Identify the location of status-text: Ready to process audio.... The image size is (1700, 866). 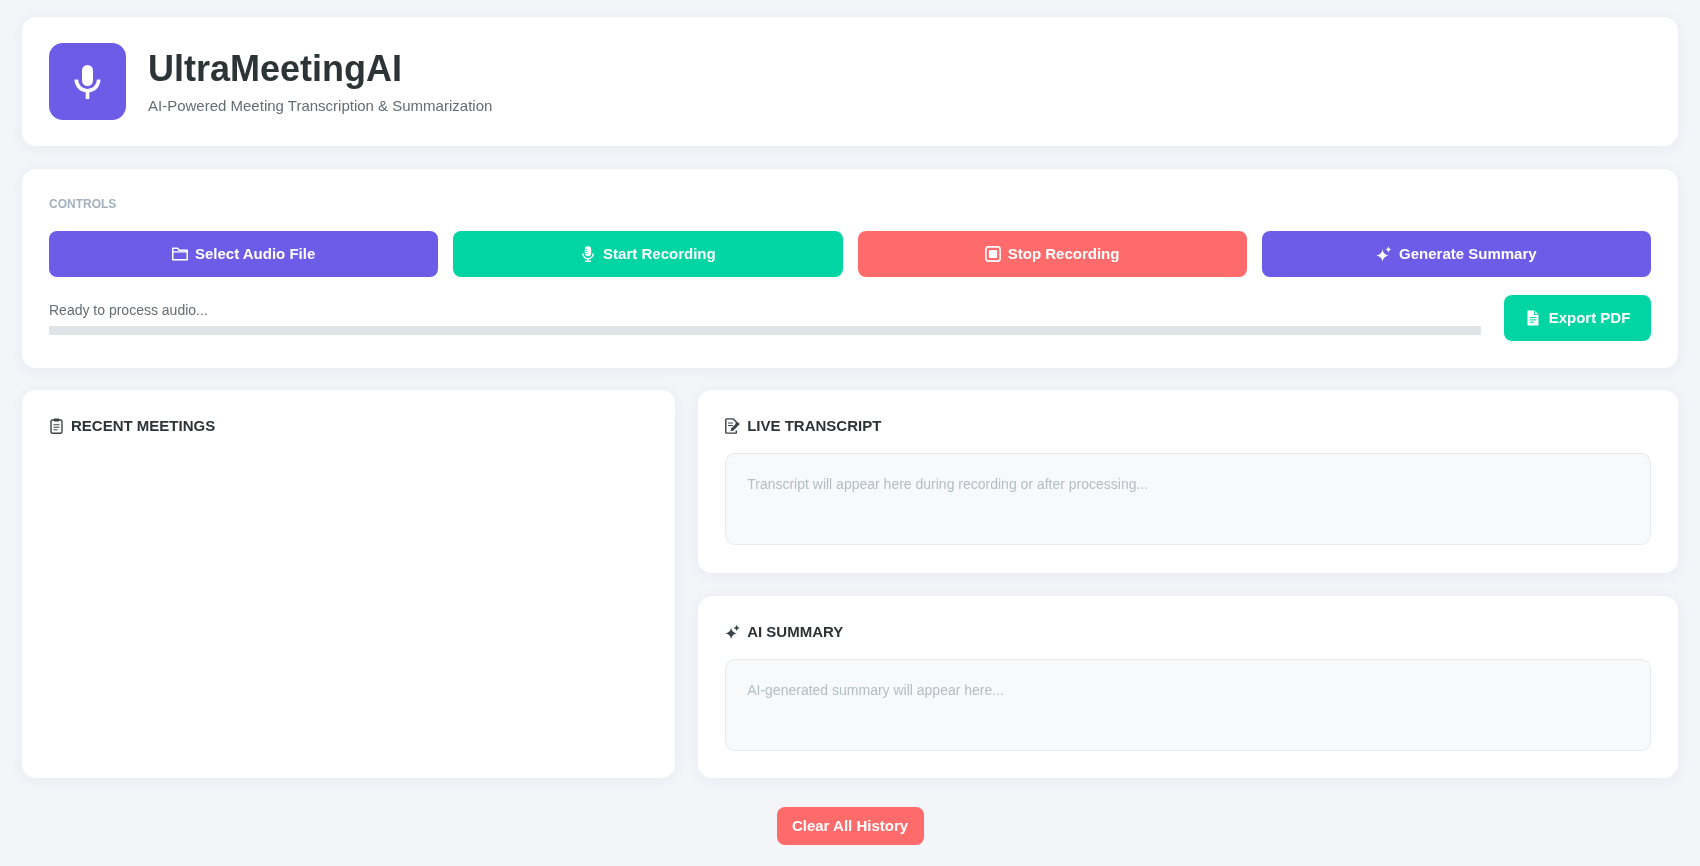
(129, 310).